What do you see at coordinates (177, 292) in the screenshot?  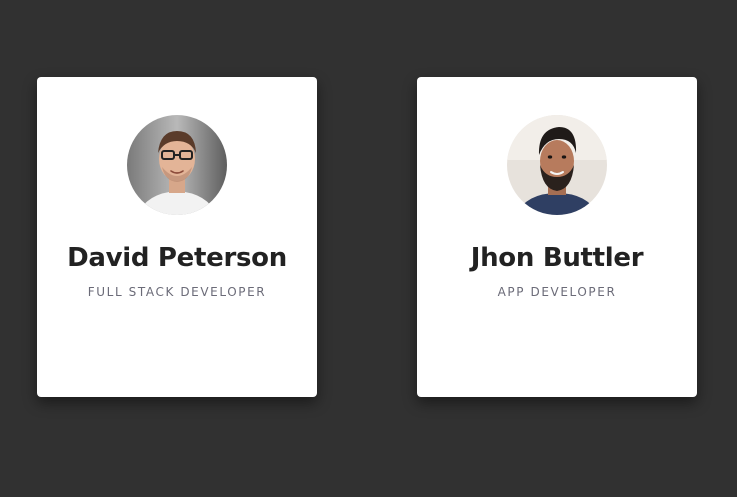 I see `profile-role: FULL STACK DEVELOPER` at bounding box center [177, 292].